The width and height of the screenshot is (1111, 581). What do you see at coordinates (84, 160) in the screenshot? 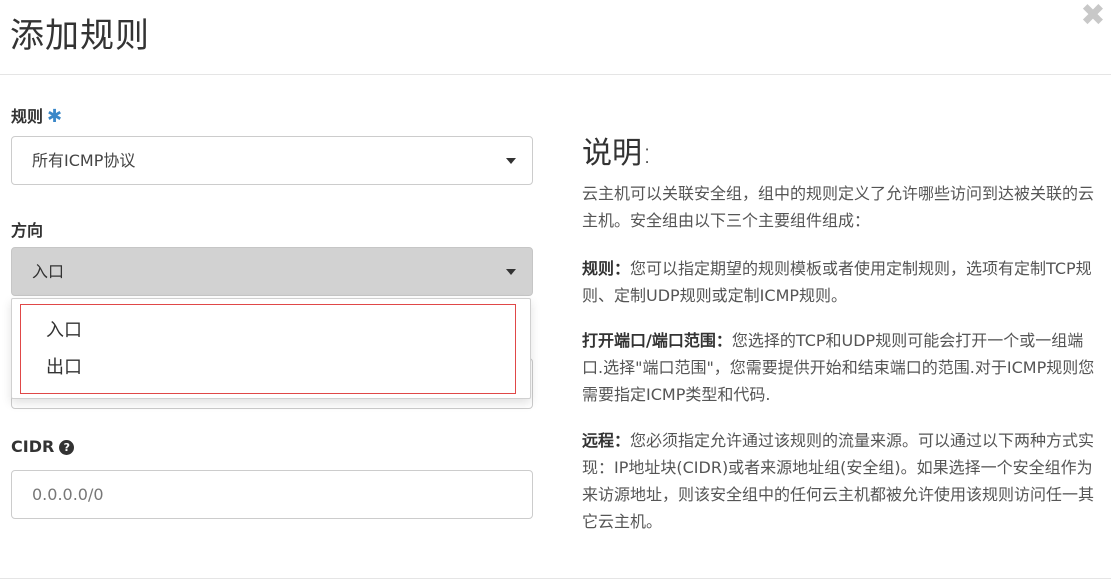
I see `rule-select-value: 所有ICMP协议` at bounding box center [84, 160].